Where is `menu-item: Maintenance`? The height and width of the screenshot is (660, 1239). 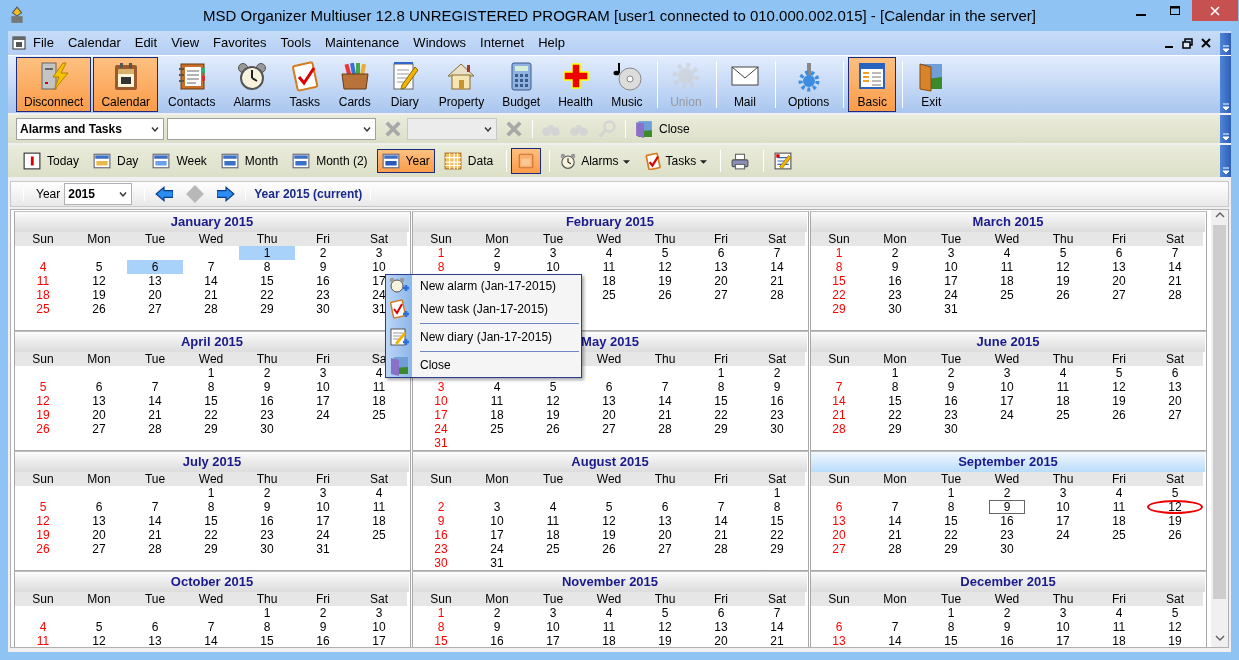 menu-item: Maintenance is located at coordinates (362, 43).